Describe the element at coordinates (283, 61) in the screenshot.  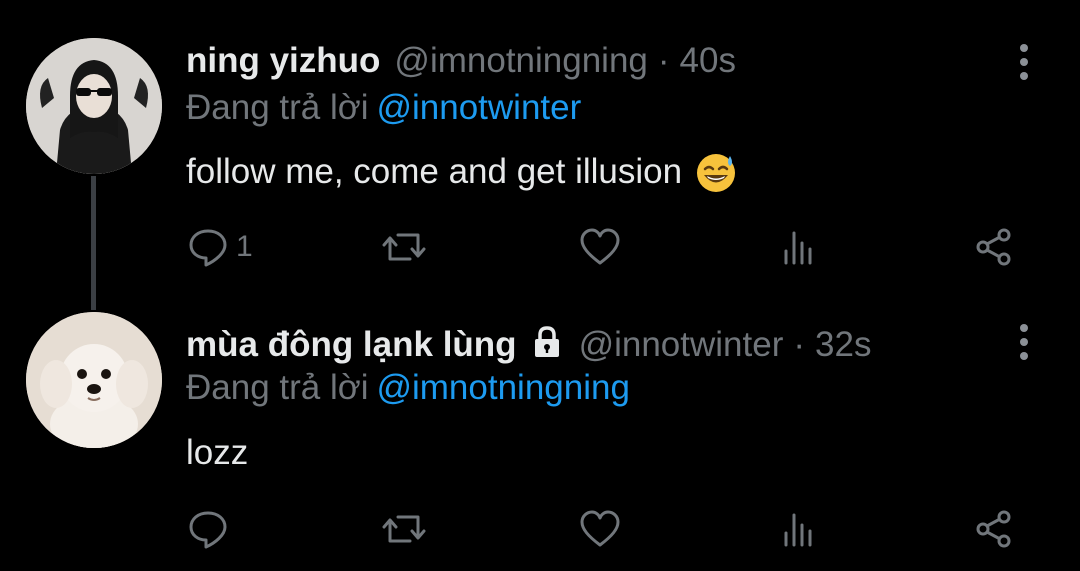
I see `display-name: ning yizhuo` at that location.